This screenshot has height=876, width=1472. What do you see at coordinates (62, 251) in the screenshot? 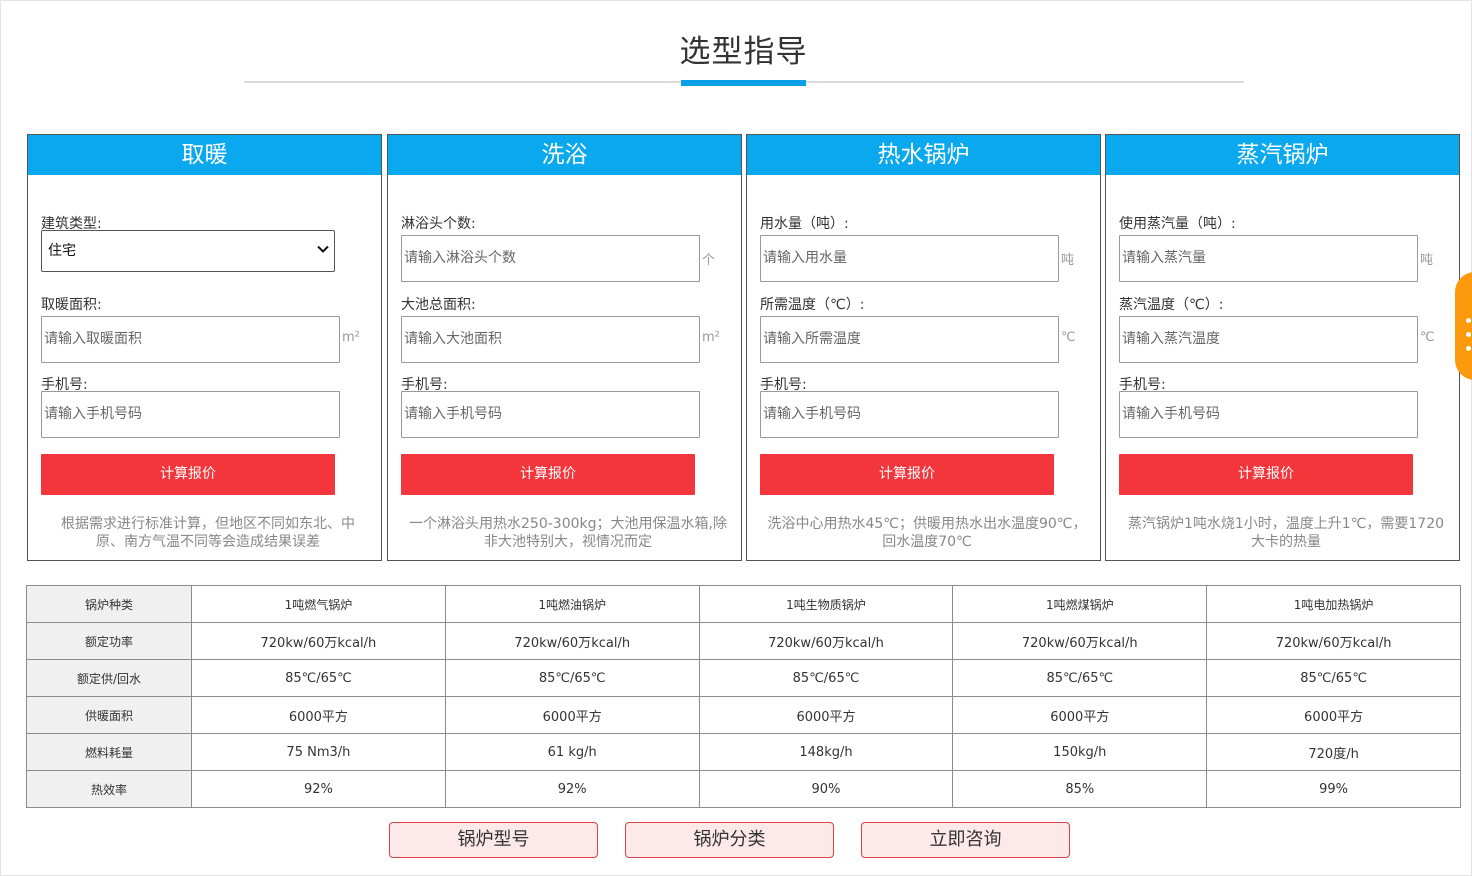
I see `building-type-value: 住宅` at bounding box center [62, 251].